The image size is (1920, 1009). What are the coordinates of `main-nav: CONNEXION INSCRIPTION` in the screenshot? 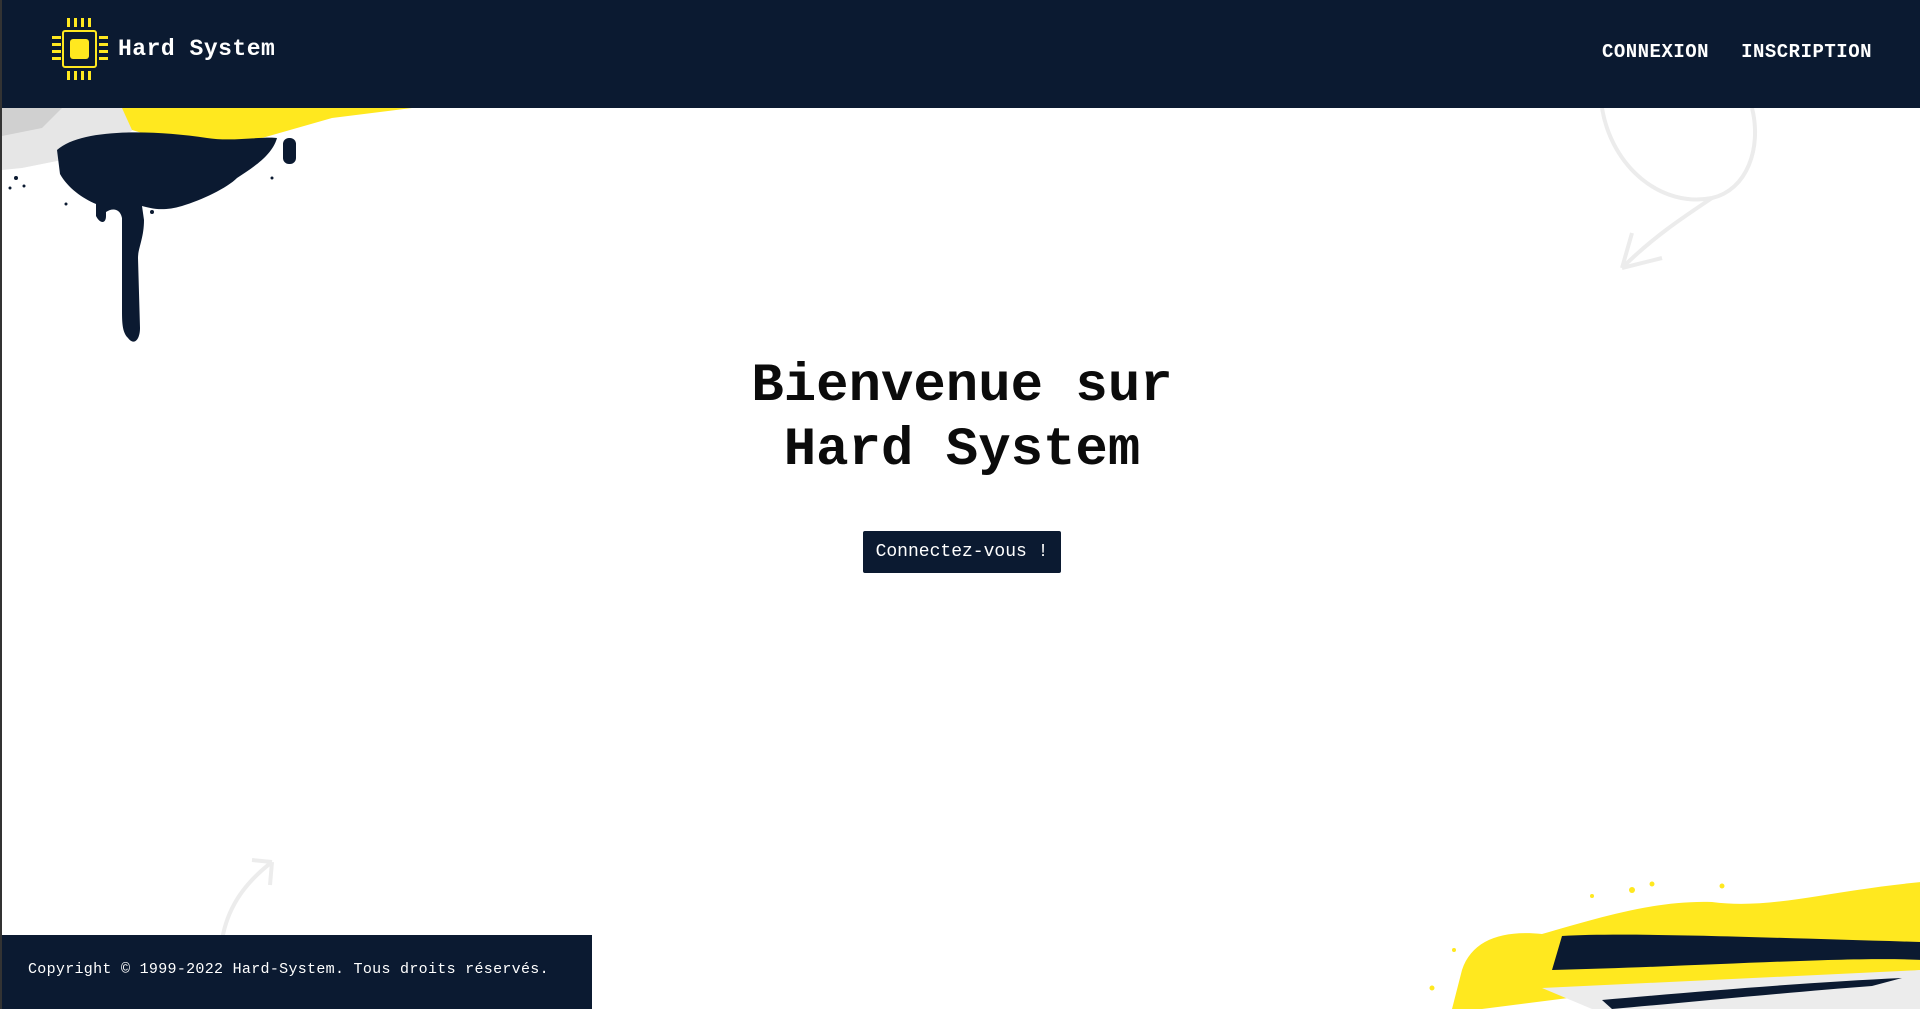 It's located at (1737, 52).